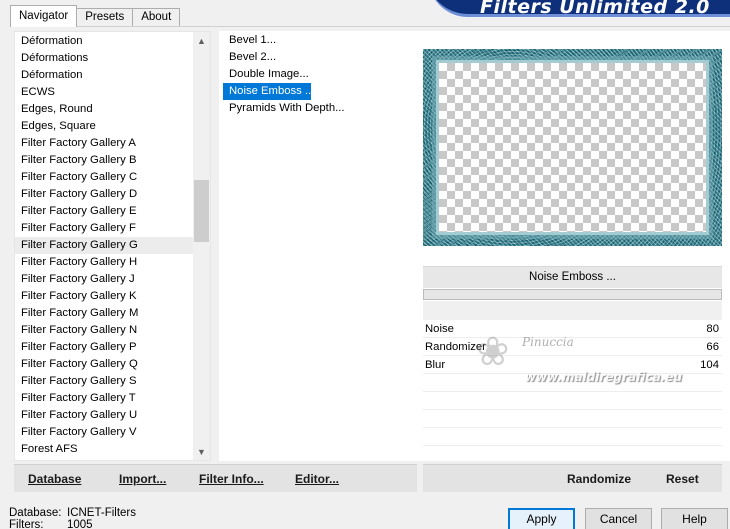  I want to click on tab-strip: Navigator Presets About, so click(95, 16).